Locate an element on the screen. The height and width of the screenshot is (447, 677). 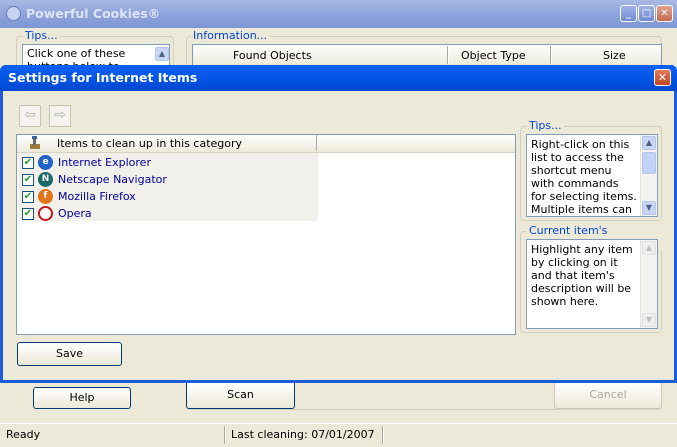
arrow-right-icon: ⇨ is located at coordinates (60, 116).